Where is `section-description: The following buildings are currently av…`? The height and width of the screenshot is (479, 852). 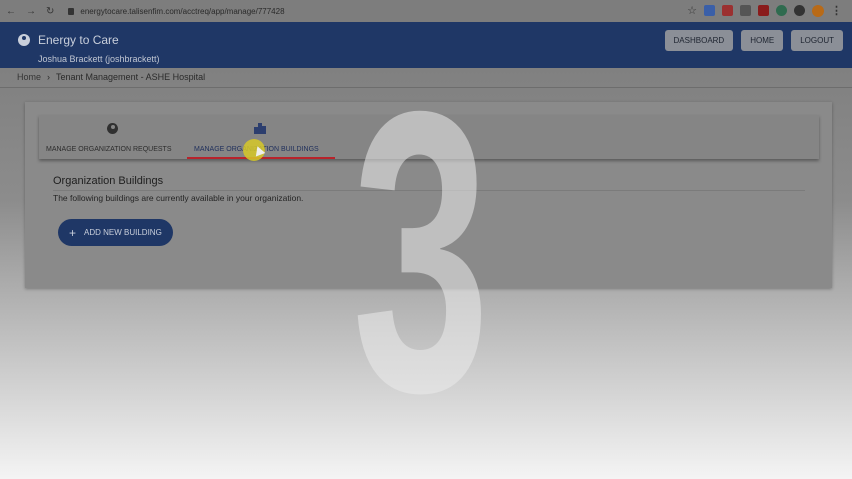
section-description: The following buildings are currently av… is located at coordinates (178, 198).